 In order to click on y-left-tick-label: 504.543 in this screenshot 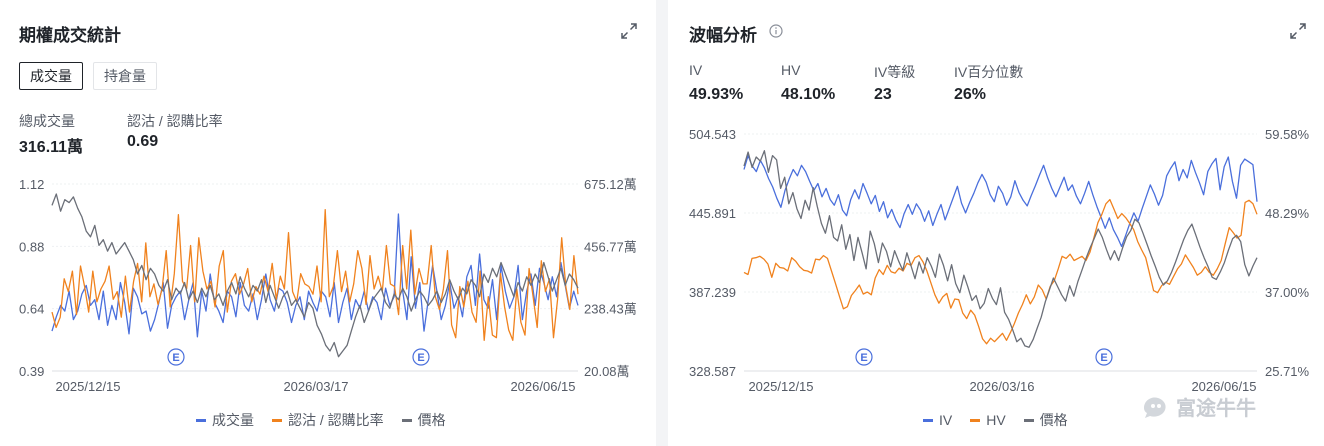, I will do `click(712, 134)`.